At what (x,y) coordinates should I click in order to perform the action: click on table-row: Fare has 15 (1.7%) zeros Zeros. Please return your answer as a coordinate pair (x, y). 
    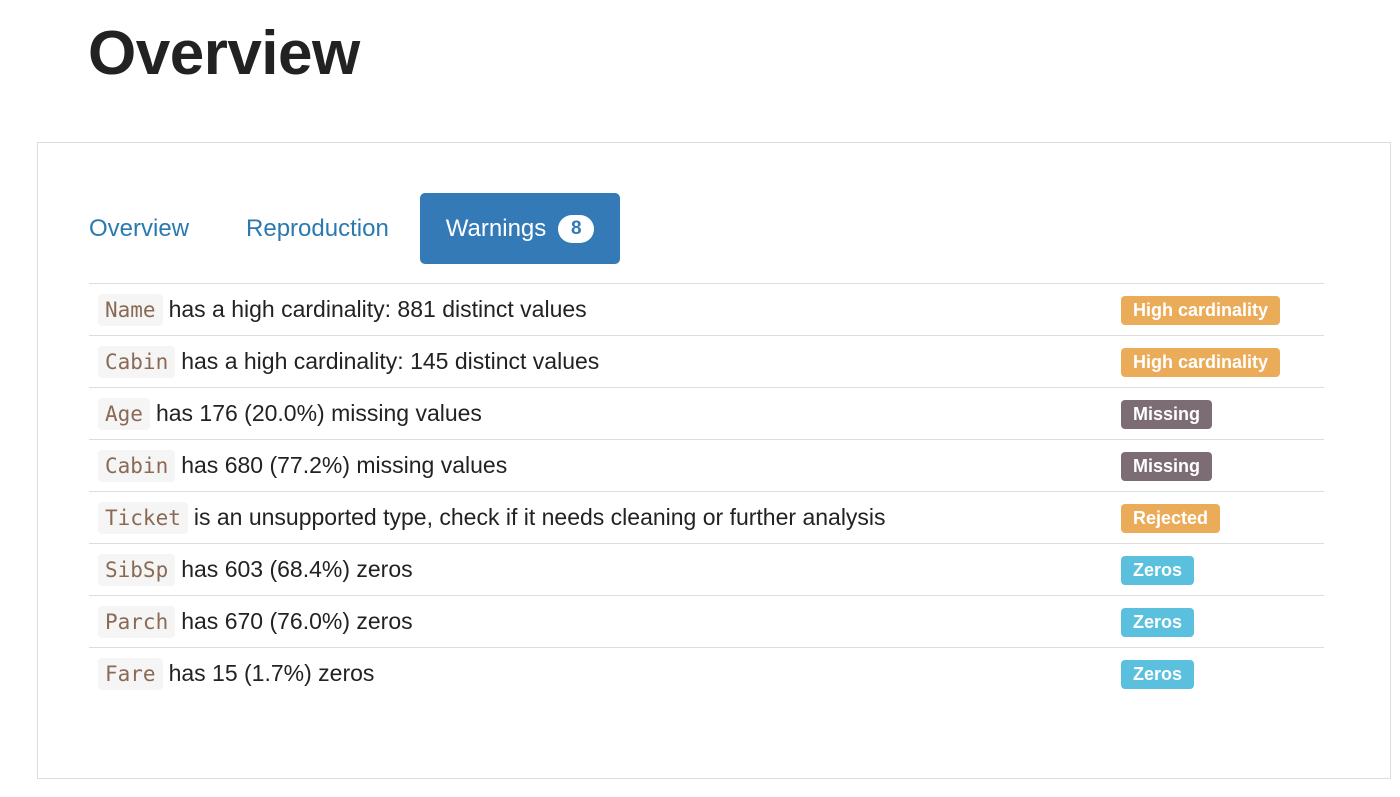
    Looking at the image, I should click on (706, 673).